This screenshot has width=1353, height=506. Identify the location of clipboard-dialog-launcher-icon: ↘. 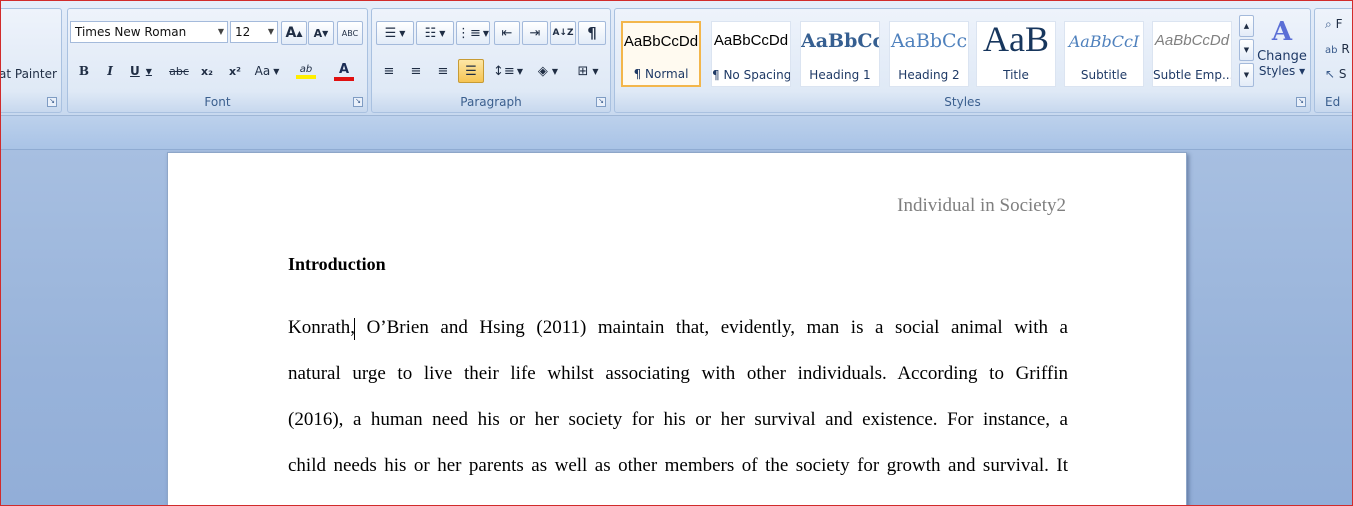
(52, 102).